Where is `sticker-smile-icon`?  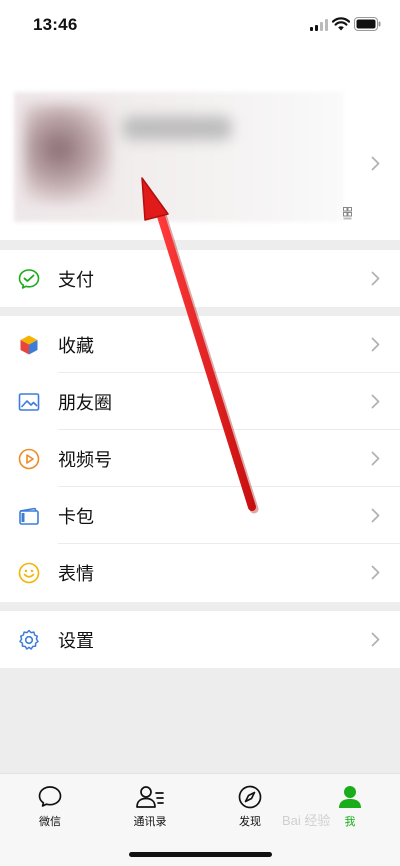 sticker-smile-icon is located at coordinates (29, 573).